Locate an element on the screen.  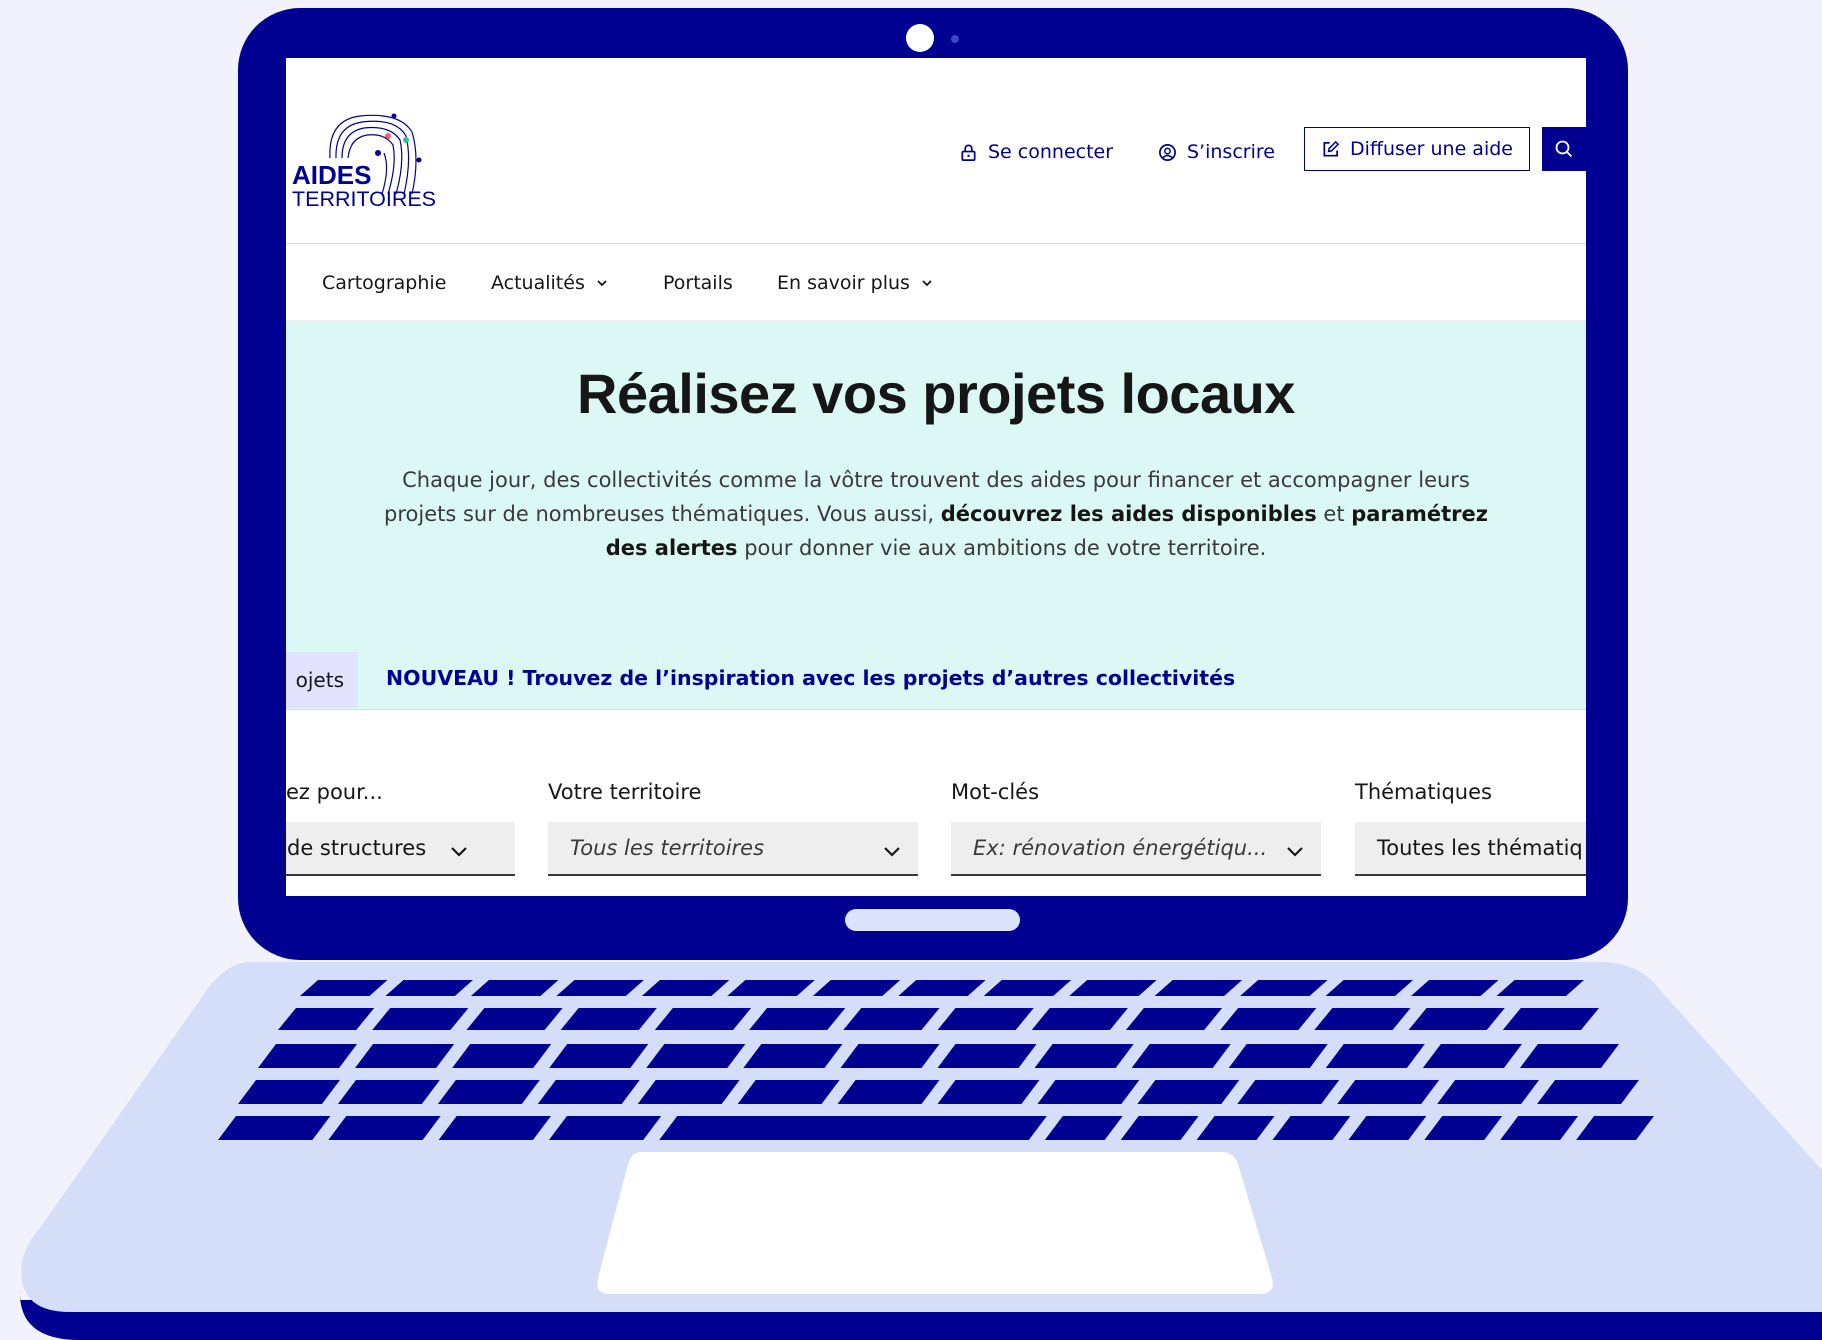
themes-select-value: Toutes les thématiq is located at coordinates (1480, 848).